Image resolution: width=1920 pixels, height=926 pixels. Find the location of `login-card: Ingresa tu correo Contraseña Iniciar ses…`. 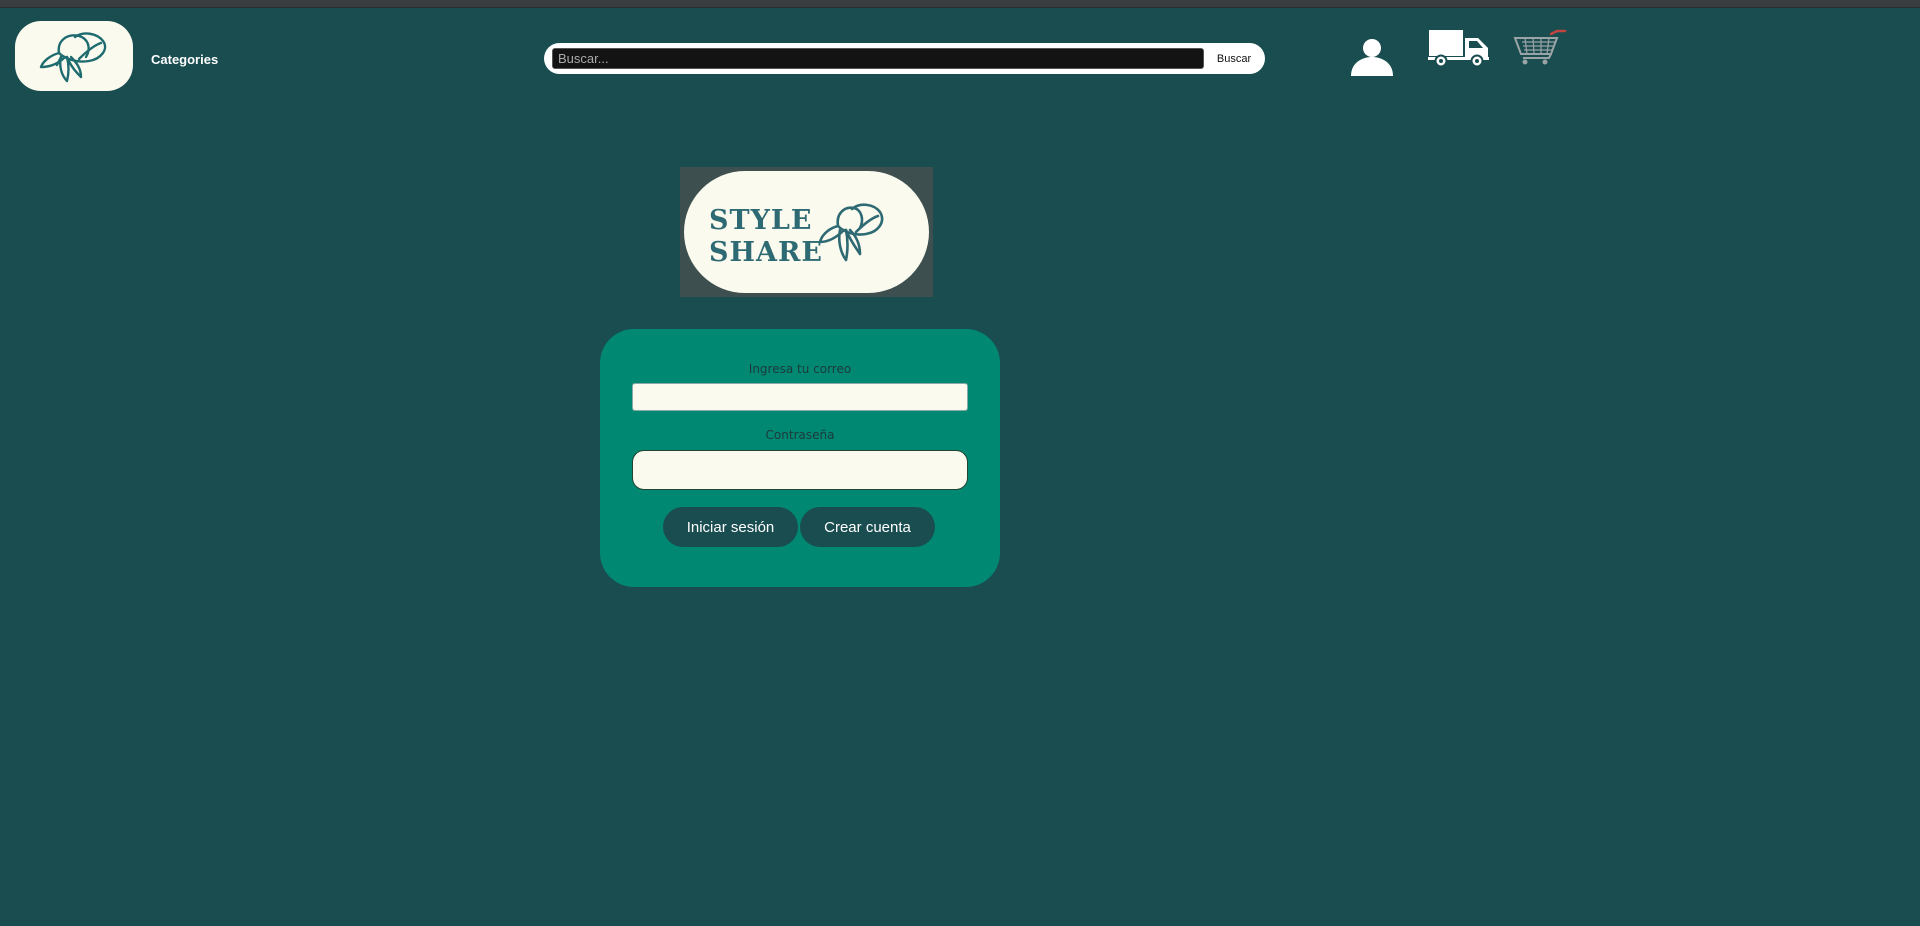

login-card: Ingresa tu correo Contraseña Iniciar ses… is located at coordinates (800, 458).